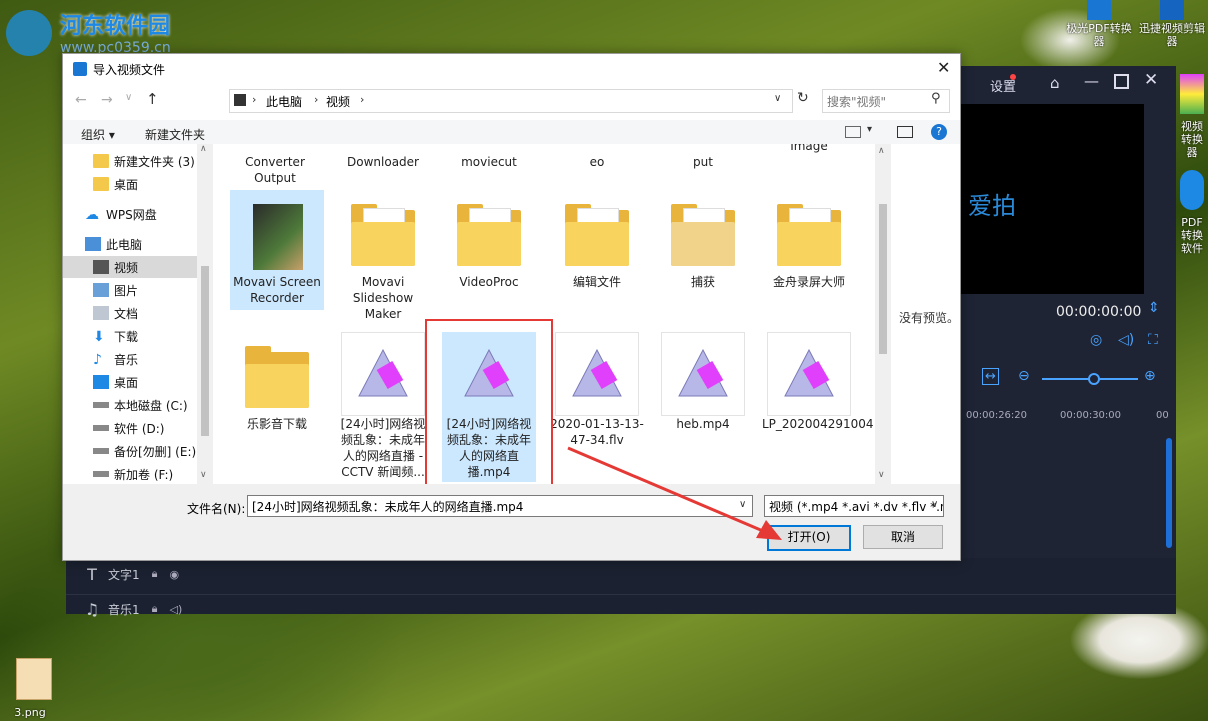 The width and height of the screenshot is (1208, 721). What do you see at coordinates (1024, 376) in the screenshot?
I see `zoom-out-icon: ⊖` at bounding box center [1024, 376].